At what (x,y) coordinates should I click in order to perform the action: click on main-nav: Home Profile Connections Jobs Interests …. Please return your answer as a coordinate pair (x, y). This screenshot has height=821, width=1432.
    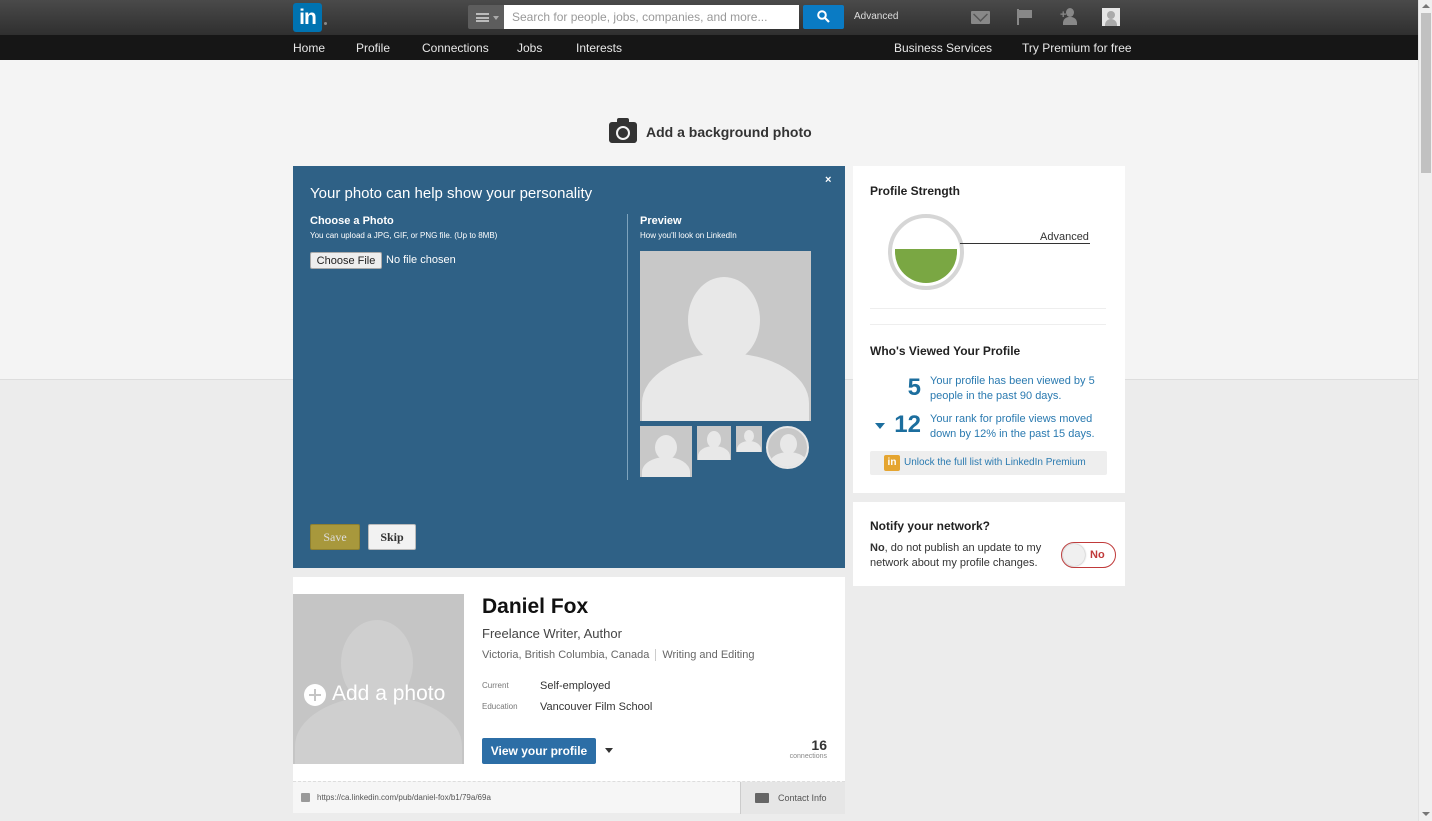
    Looking at the image, I should click on (709, 47).